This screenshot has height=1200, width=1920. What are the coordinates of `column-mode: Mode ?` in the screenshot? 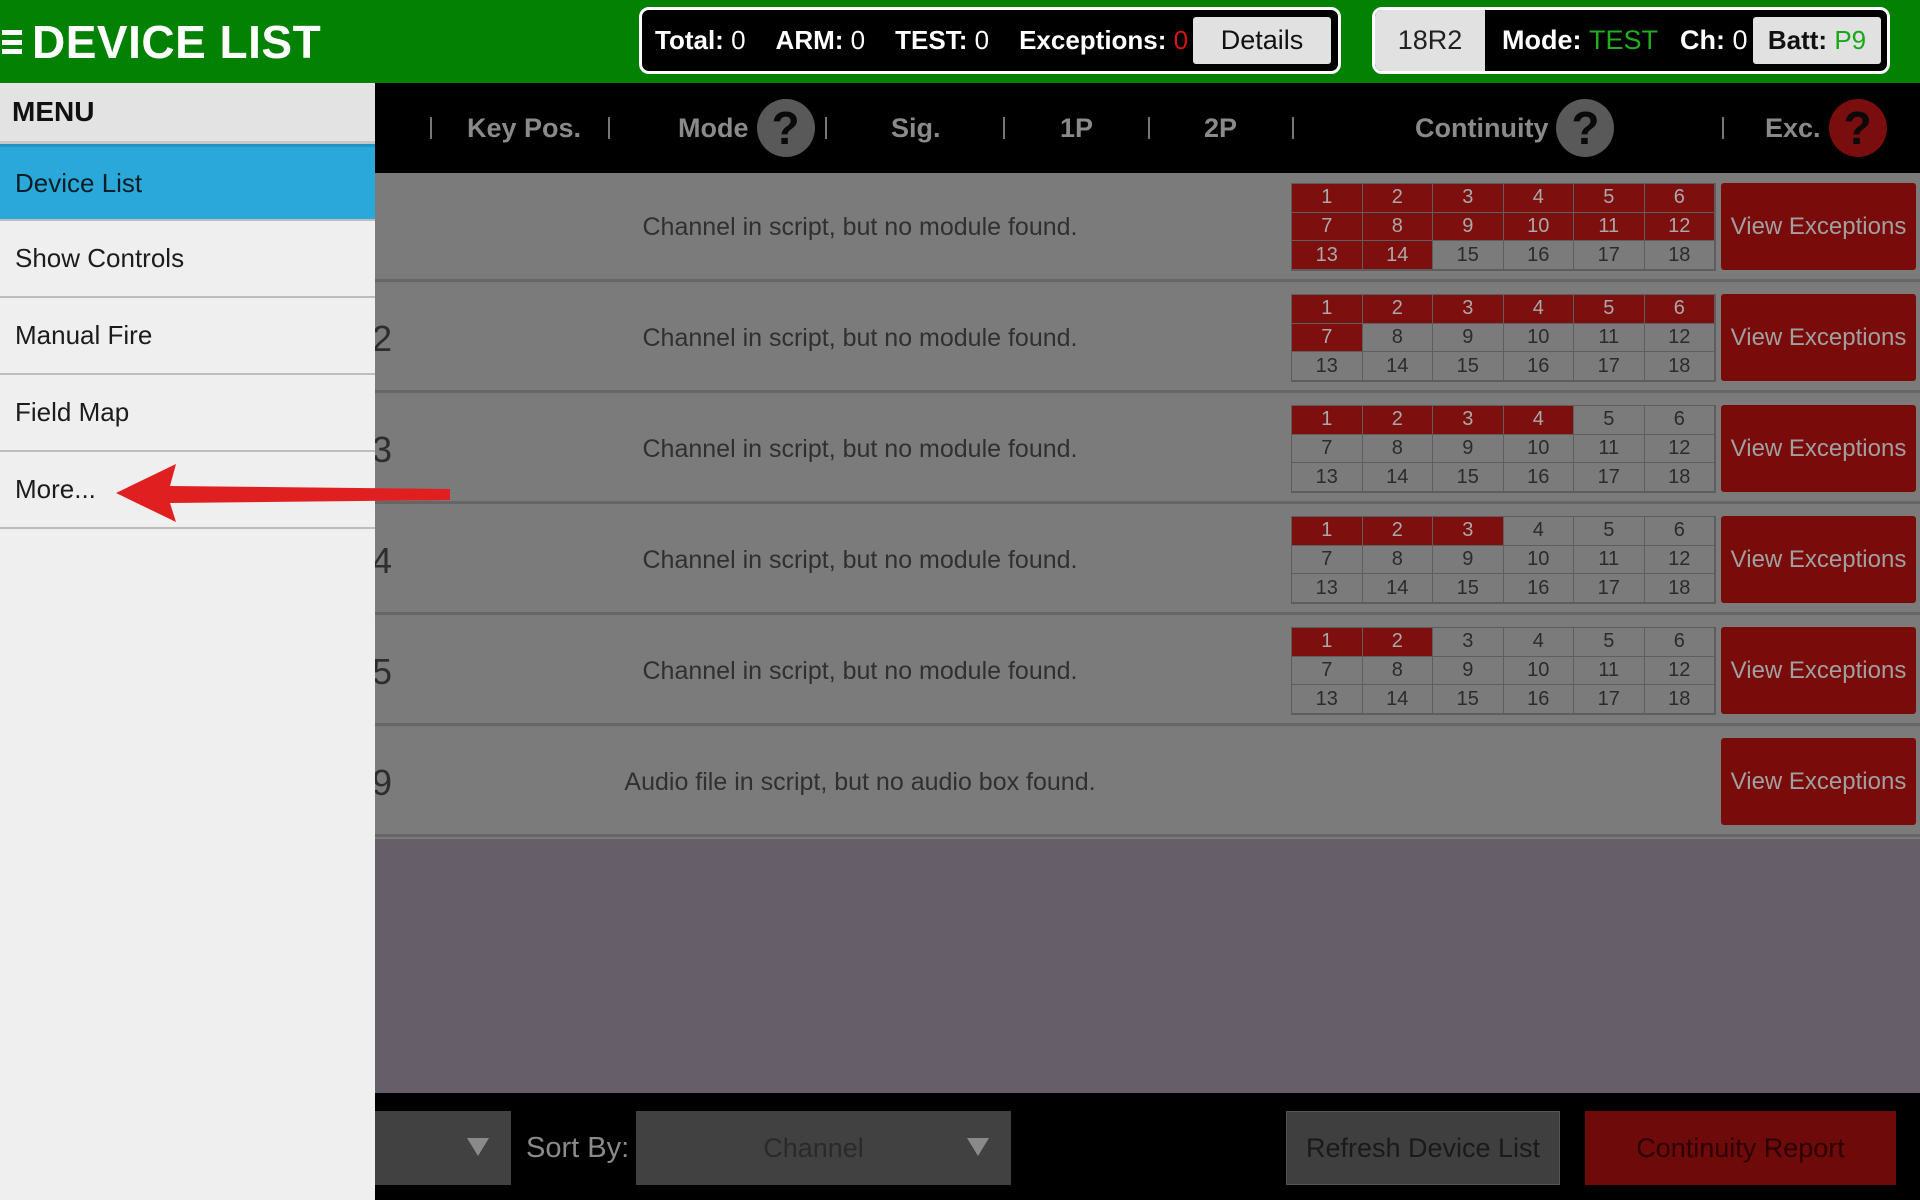 It's located at (746, 128).